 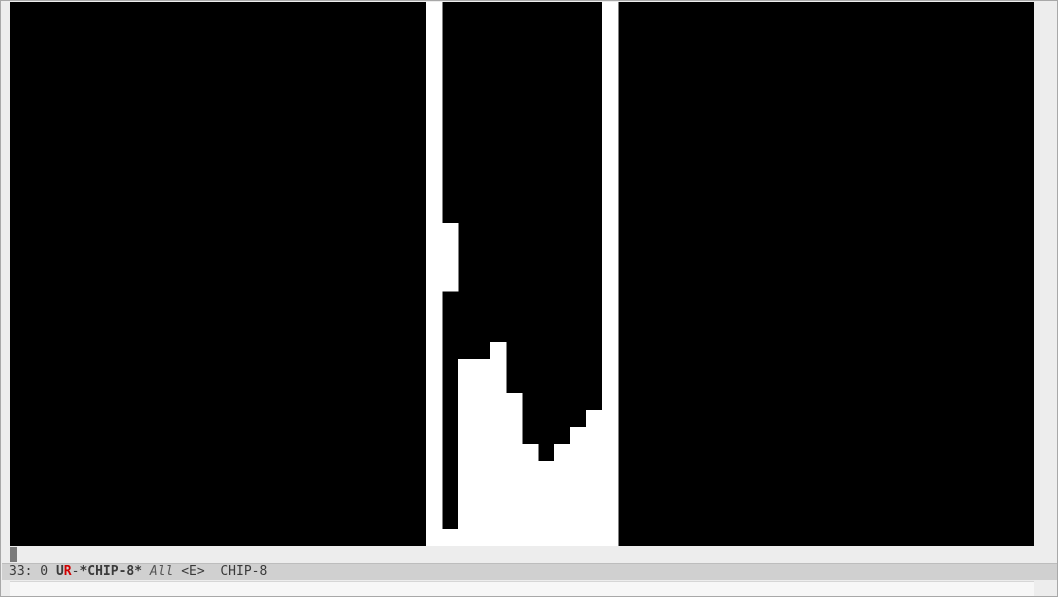 I want to click on right-fringe, so click(x=1045, y=274).